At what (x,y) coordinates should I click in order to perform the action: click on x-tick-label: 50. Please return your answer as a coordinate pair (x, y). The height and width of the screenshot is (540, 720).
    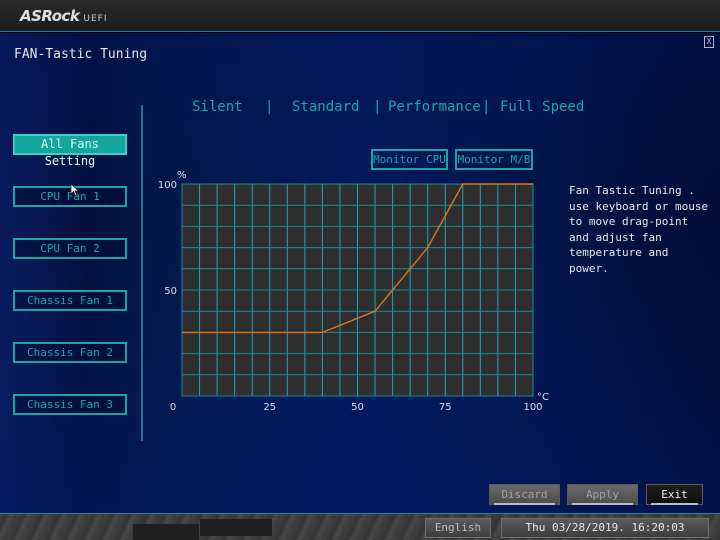
    Looking at the image, I should click on (357, 407).